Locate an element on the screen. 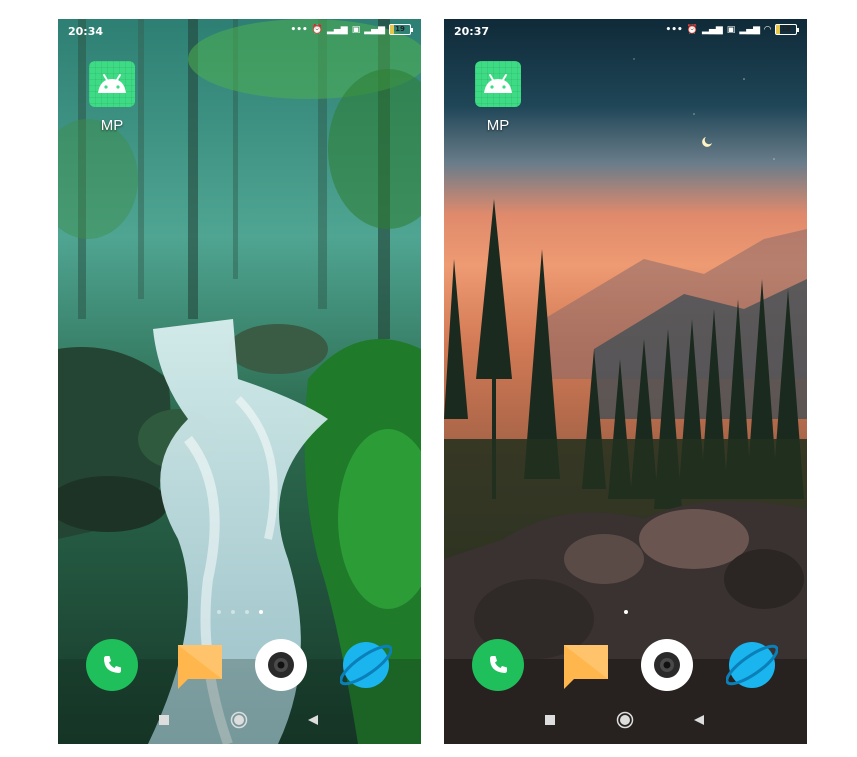 This screenshot has height=757, width=857. status-time: 20:37 is located at coordinates (472, 31).